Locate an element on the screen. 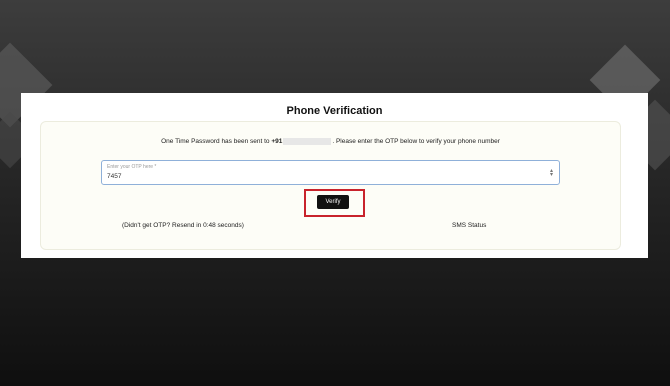  masked-phone-number is located at coordinates (307, 141).